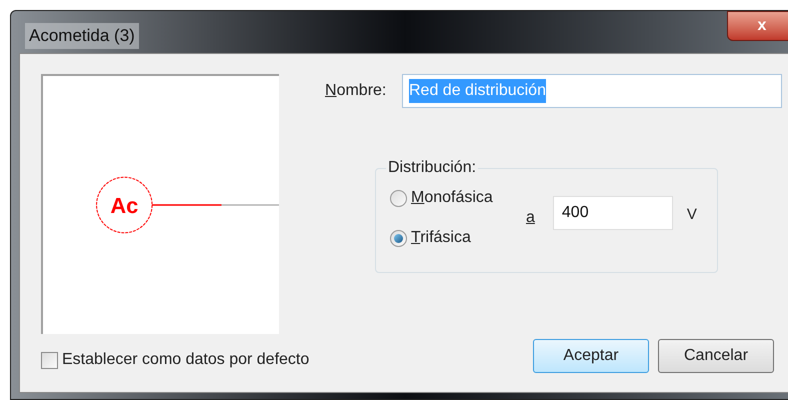  What do you see at coordinates (452, 198) in the screenshot?
I see `radio-label: Monofásica` at bounding box center [452, 198].